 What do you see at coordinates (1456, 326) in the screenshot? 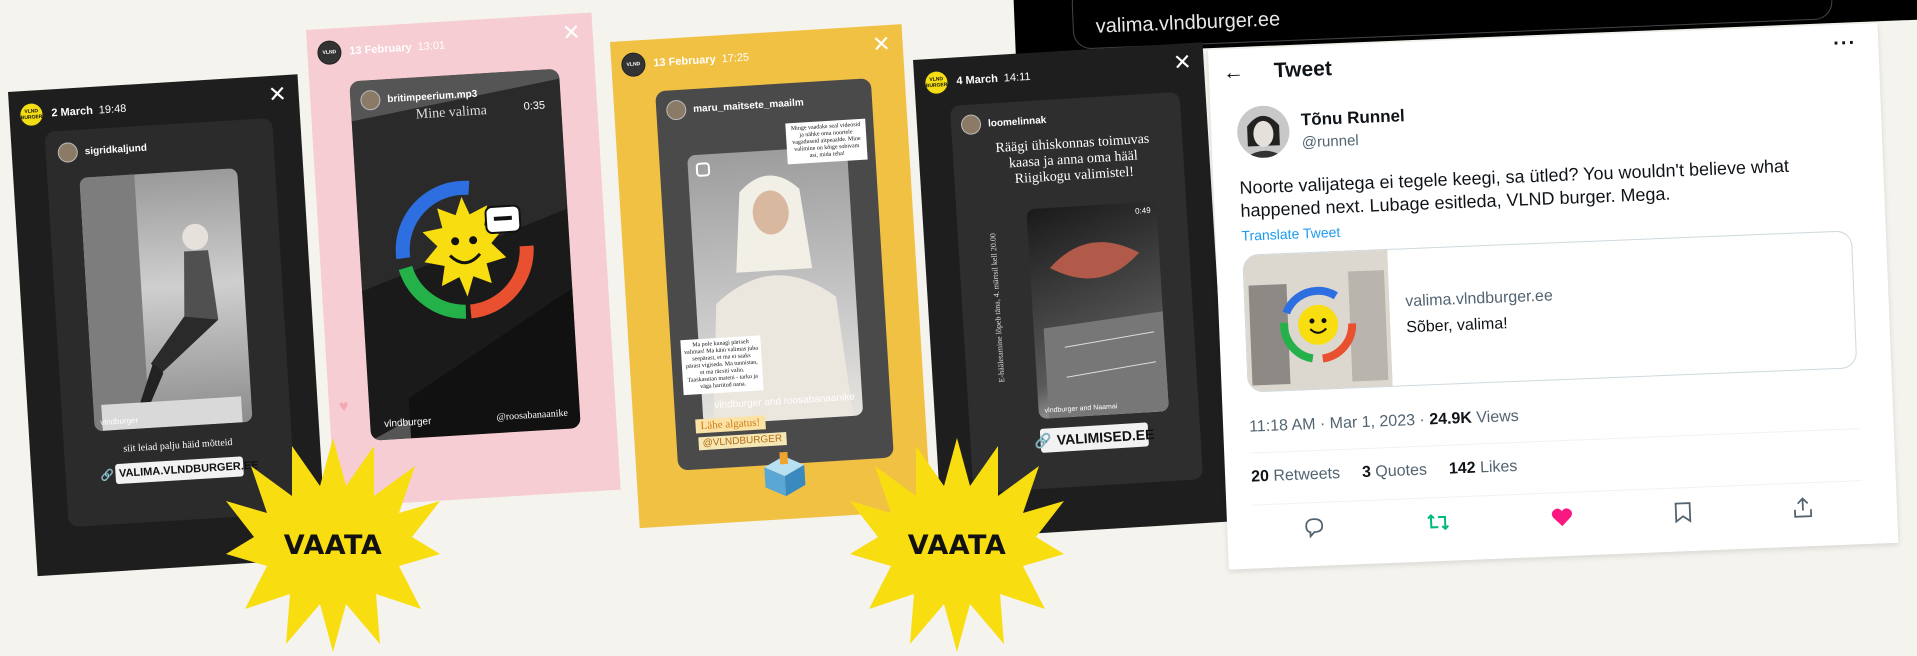
I see `card-title: Sõber, valima!` at bounding box center [1456, 326].